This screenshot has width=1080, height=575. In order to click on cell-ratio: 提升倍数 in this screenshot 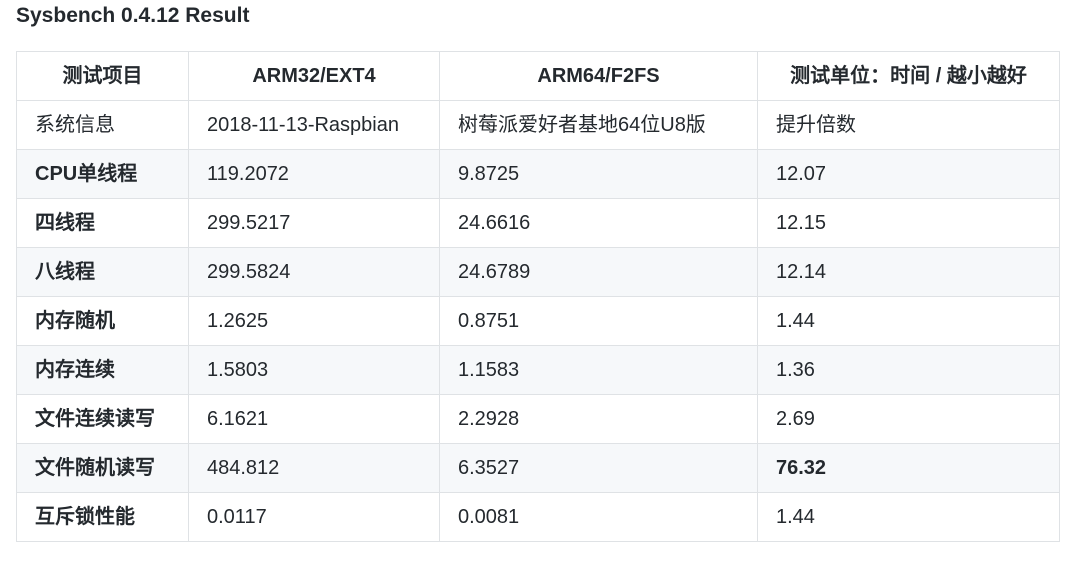, I will do `click(908, 125)`.